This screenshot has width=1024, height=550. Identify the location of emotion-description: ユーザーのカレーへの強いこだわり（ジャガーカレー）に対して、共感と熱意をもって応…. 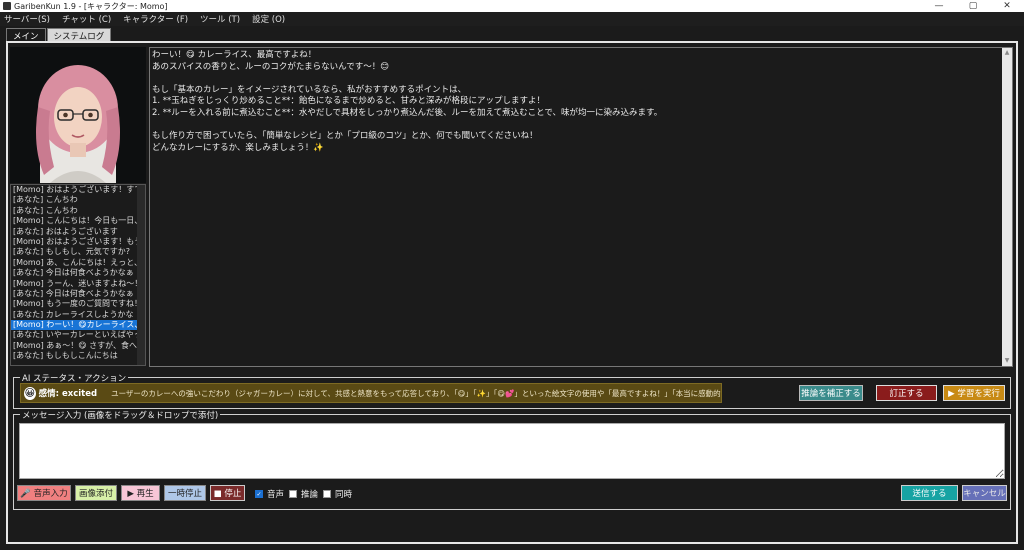
(416, 393).